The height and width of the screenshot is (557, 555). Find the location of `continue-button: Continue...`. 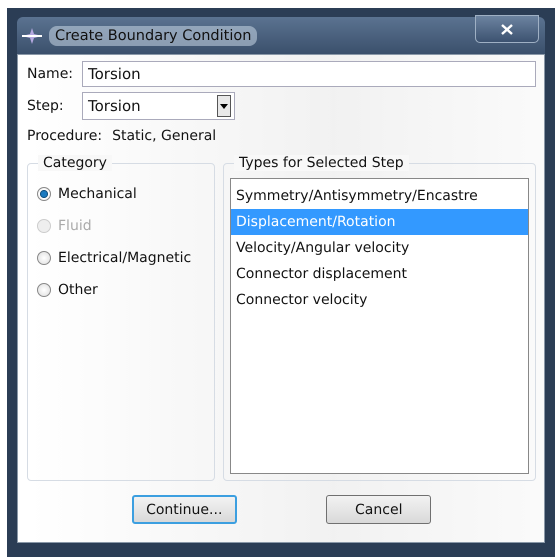

continue-button: Continue... is located at coordinates (184, 509).